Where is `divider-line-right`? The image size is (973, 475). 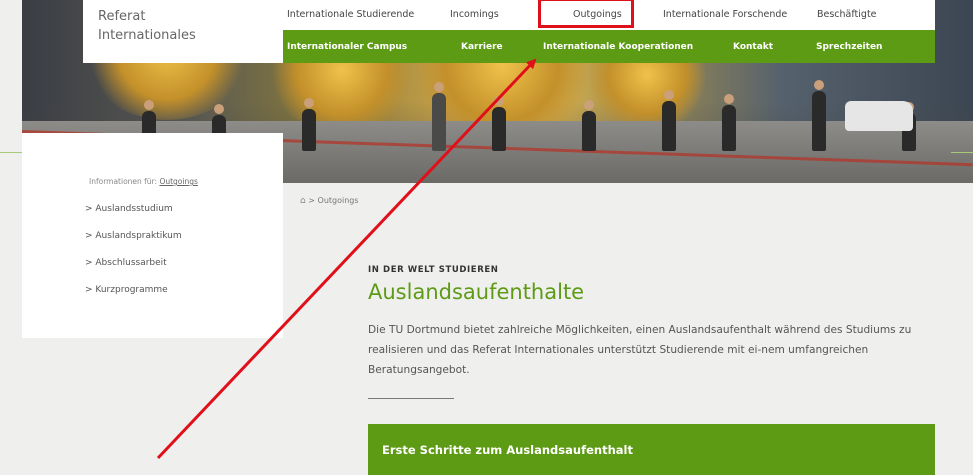 divider-line-right is located at coordinates (962, 152).